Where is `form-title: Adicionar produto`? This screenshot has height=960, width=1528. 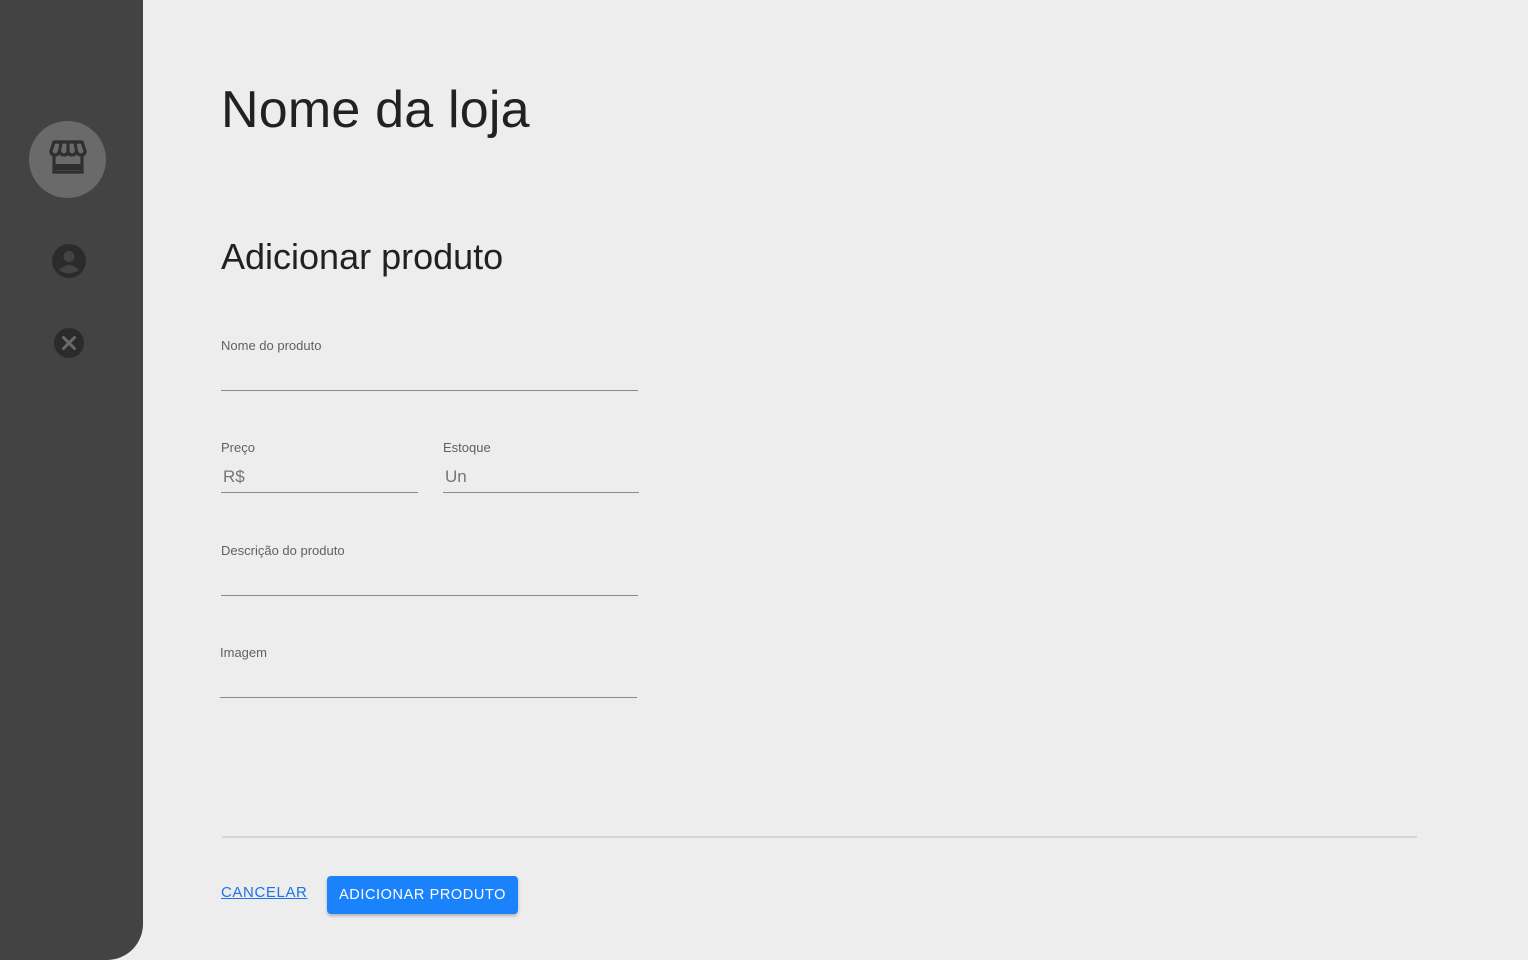
form-title: Adicionar produto is located at coordinates (362, 256).